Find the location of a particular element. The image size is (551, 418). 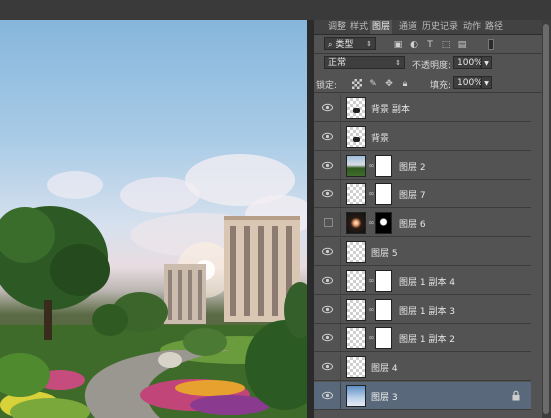

tab-styles: 样式 is located at coordinates (359, 27).